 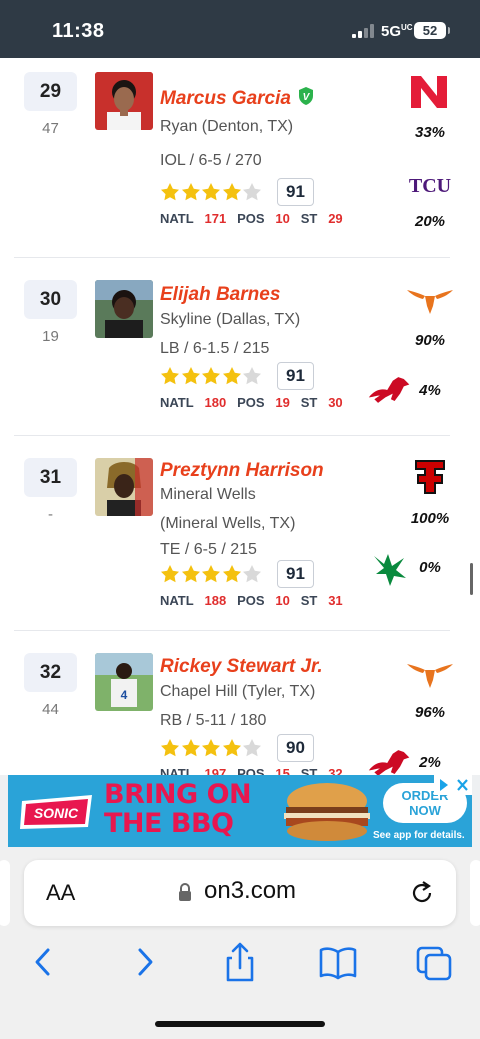 I want to click on prediction-percent: 0%, so click(x=430, y=567).